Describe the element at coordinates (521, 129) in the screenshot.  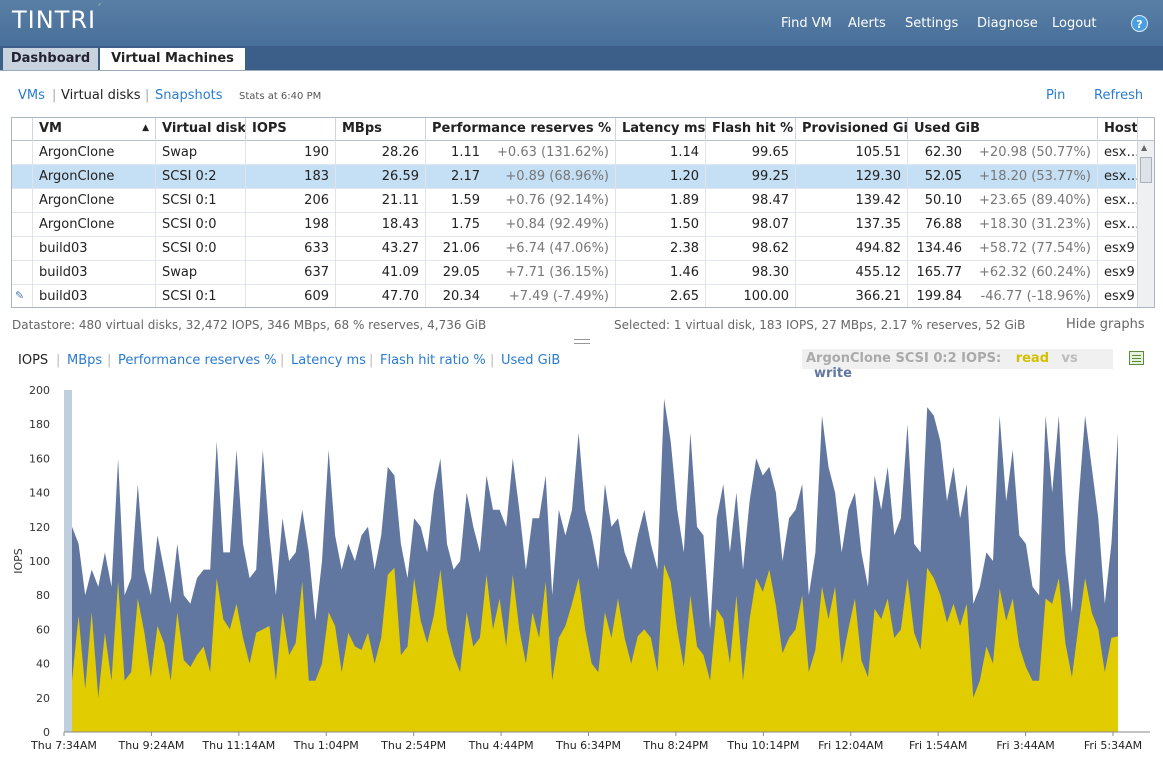
I see `col-performance-reserves: Performance reserves %` at that location.